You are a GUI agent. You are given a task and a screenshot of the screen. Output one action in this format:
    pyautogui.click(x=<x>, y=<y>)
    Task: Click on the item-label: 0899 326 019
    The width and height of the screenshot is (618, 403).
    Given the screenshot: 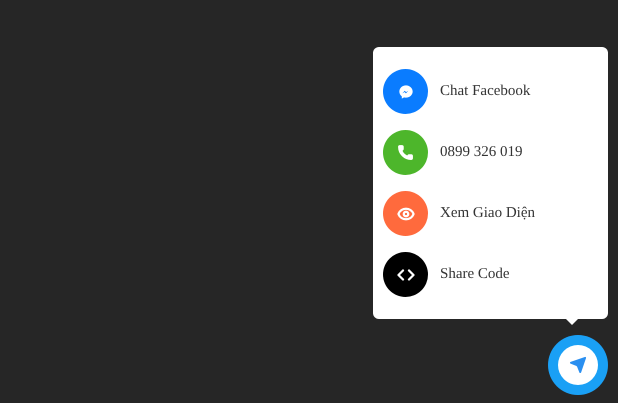 What is the action you would take?
    pyautogui.click(x=481, y=152)
    